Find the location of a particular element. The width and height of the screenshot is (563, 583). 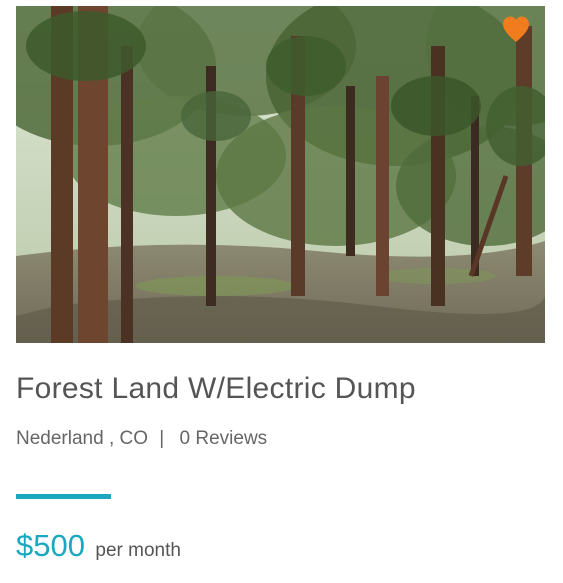

accent-divider is located at coordinates (63, 496).